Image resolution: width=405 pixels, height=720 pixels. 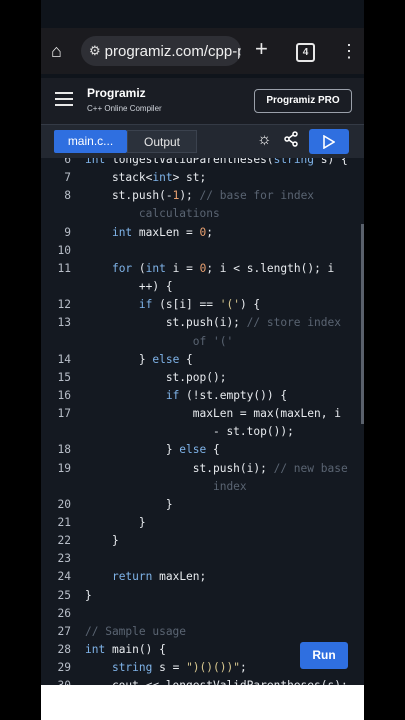 I want to click on code-text: maxLen = max(maxLen, i, so click(x=213, y=414).